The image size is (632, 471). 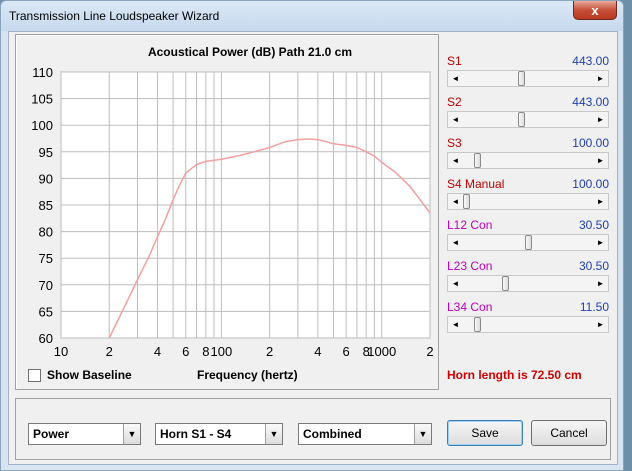 What do you see at coordinates (332, 434) in the screenshot?
I see `combination-select-value: Combined` at bounding box center [332, 434].